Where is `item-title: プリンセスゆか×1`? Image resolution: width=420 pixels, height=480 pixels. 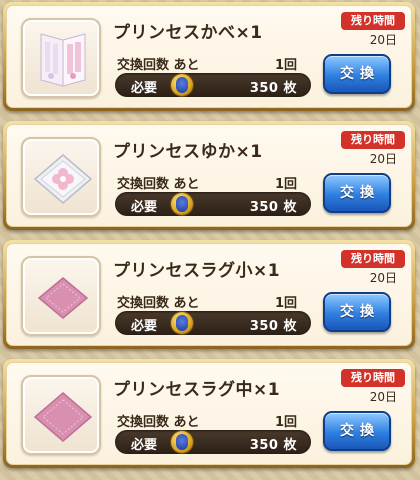
item-title: プリンセスゆか×1 is located at coordinates (188, 152).